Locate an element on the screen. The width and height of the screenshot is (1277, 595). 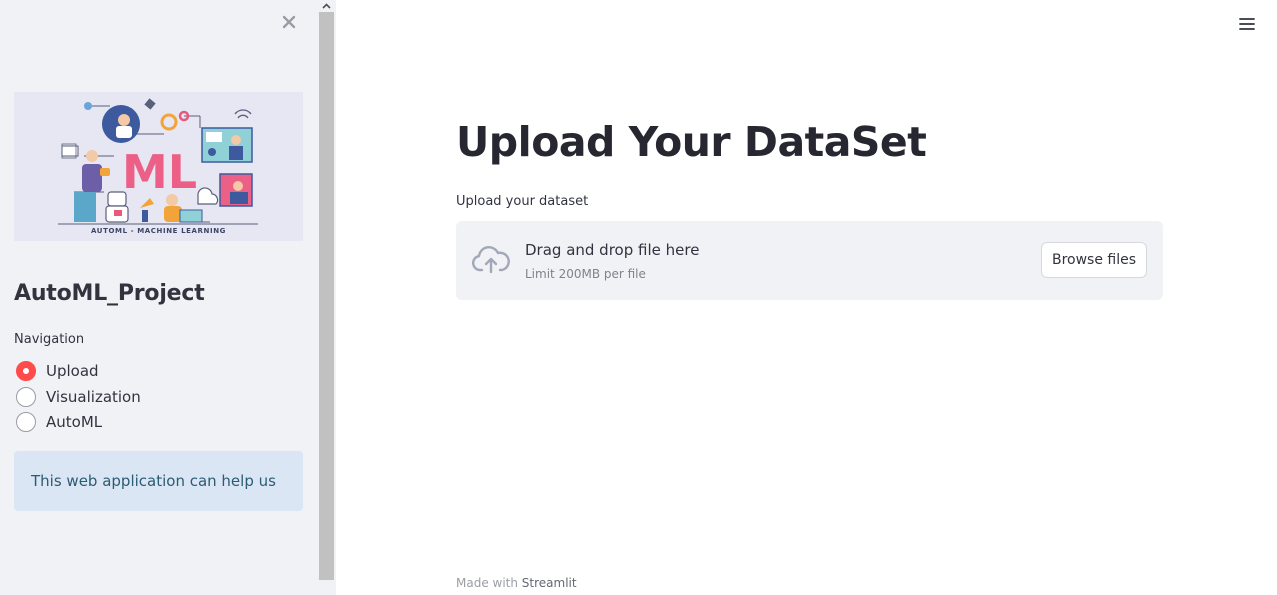
automl-illustration: ML AUTOML - MACHINE LEARNING is located at coordinates (158, 166).